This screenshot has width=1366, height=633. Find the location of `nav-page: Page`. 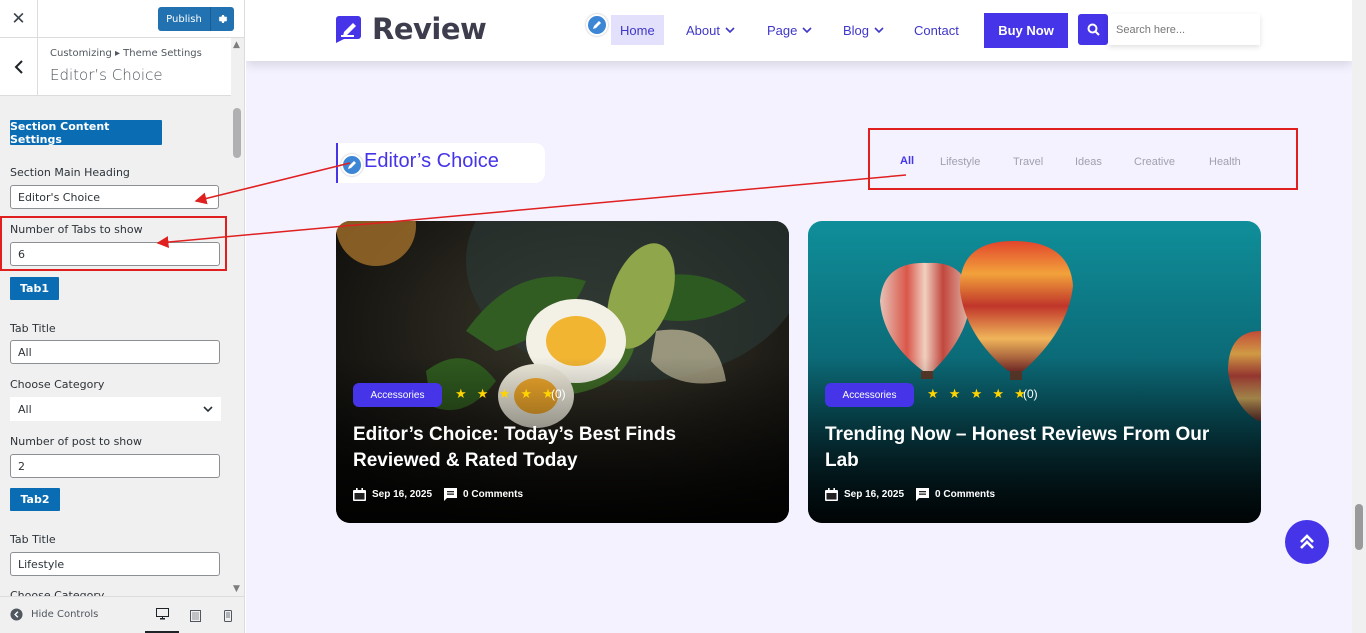

nav-page: Page is located at coordinates (789, 30).